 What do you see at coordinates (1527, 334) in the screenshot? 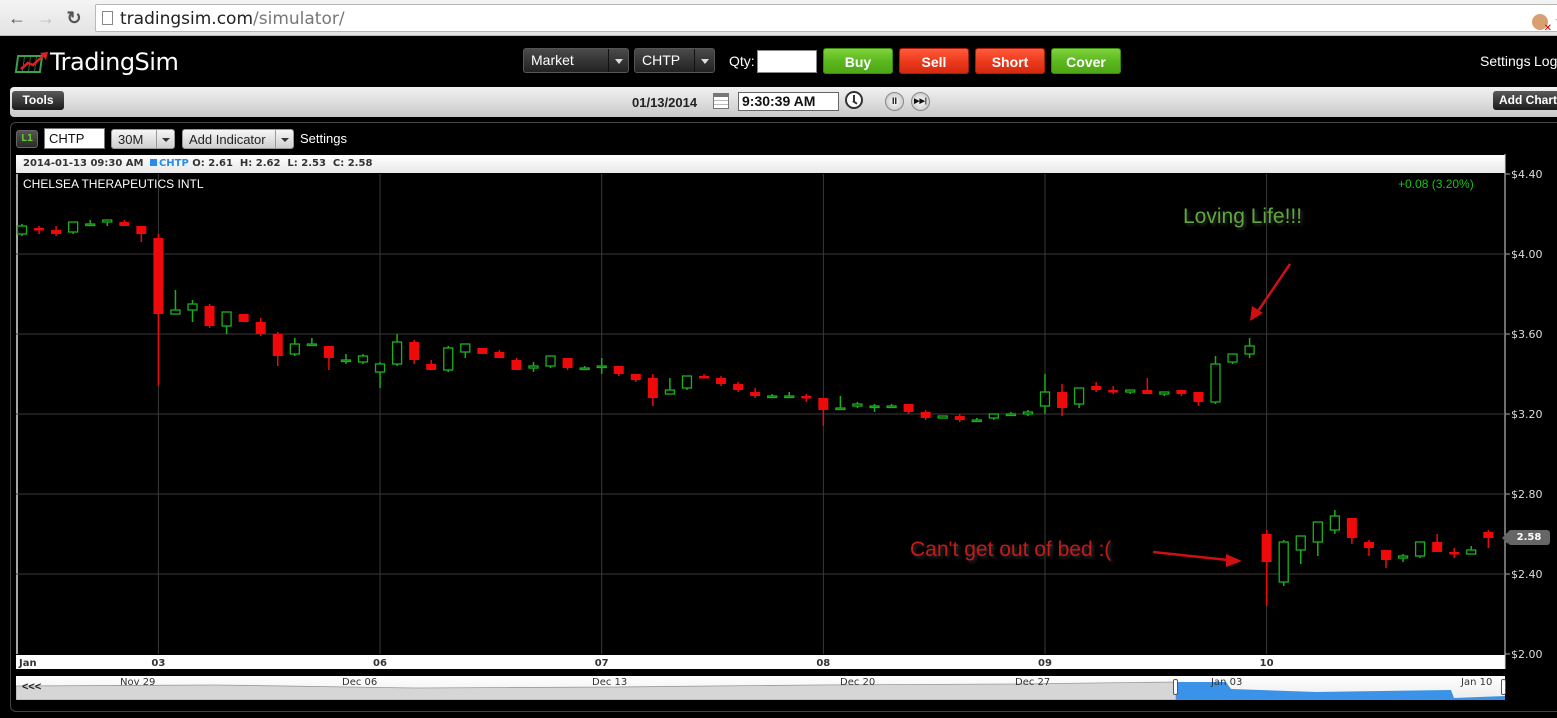
I see `y-tick-label: $3.60` at bounding box center [1527, 334].